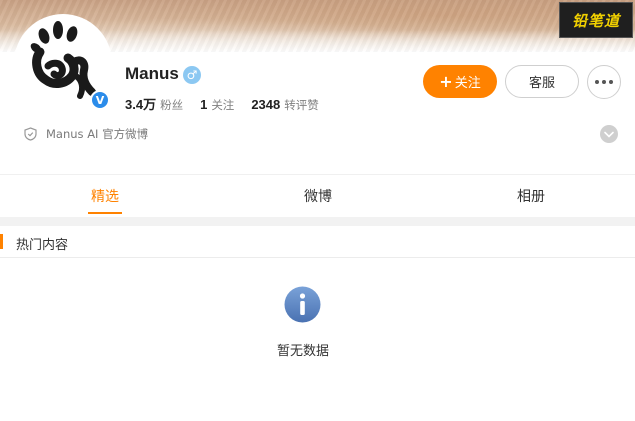 This screenshot has height=421, width=635. I want to click on tab-featured: 精选, so click(105, 196).